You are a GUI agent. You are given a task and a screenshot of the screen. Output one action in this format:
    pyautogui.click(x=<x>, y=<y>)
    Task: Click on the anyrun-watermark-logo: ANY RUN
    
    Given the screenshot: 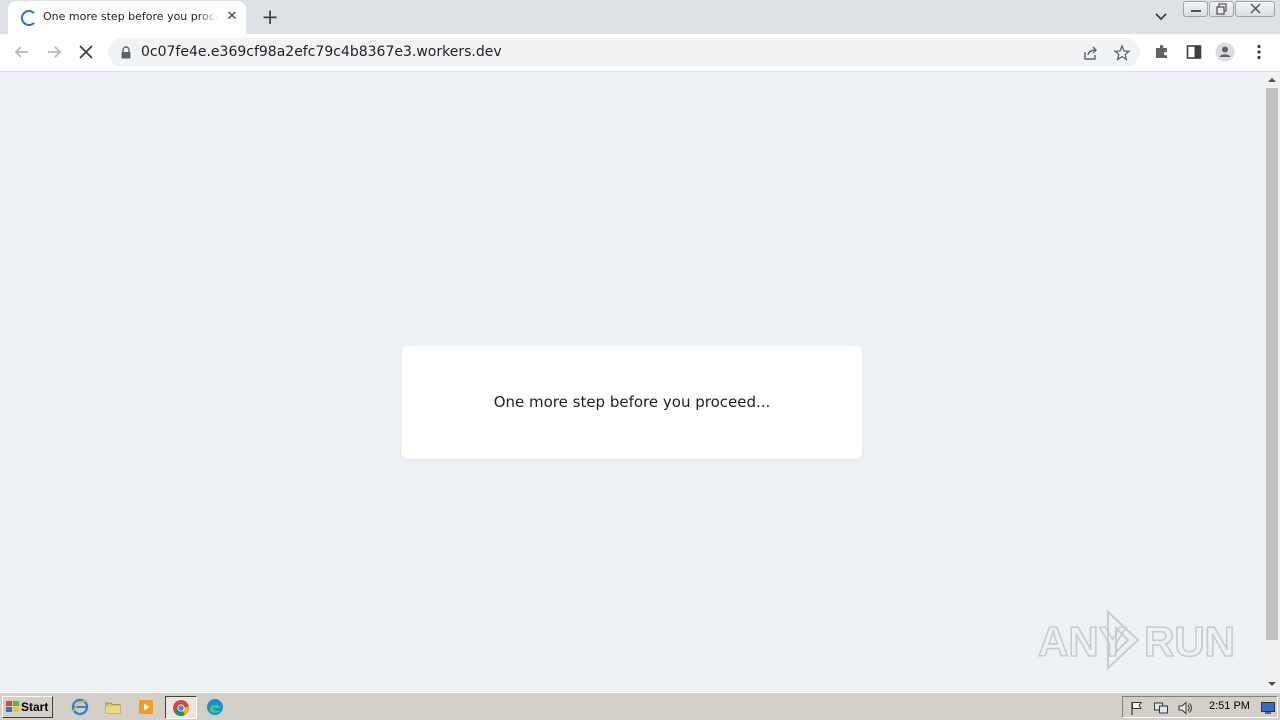 What is the action you would take?
    pyautogui.click(x=1136, y=640)
    